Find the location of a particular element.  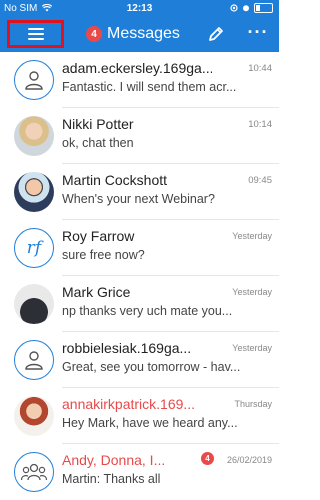

conversation-preview: When's your next Webinar? is located at coordinates (138, 199).